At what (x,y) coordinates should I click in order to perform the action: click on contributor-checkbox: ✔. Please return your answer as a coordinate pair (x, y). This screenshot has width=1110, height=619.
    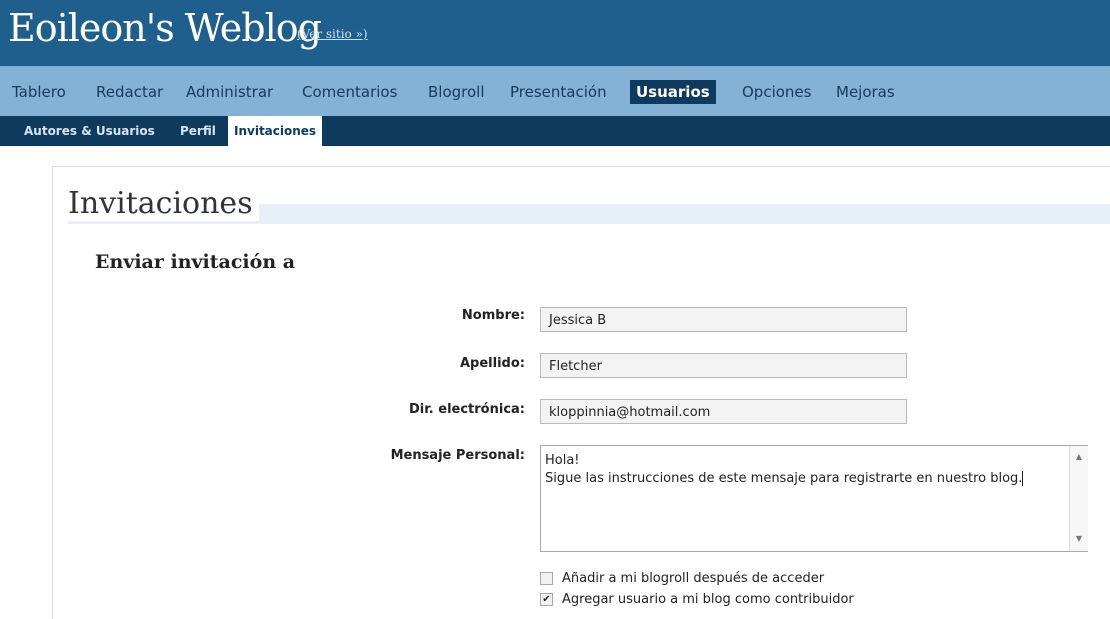
    Looking at the image, I should click on (546, 599).